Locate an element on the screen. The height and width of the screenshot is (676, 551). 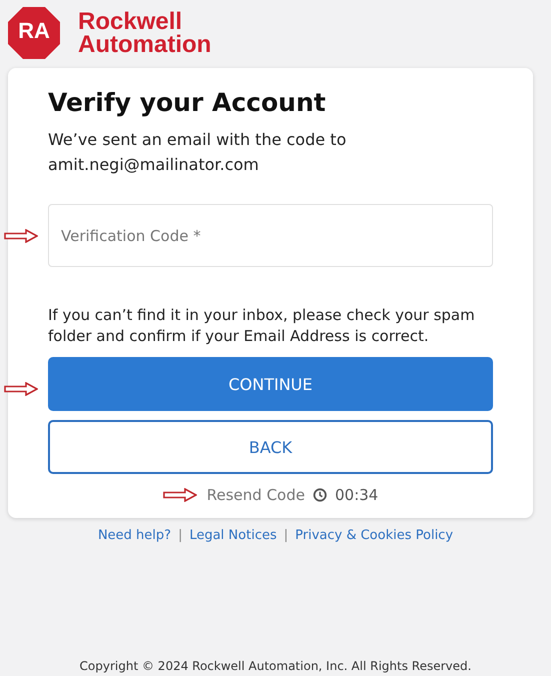
page-title: Verify your Account is located at coordinates (187, 102).